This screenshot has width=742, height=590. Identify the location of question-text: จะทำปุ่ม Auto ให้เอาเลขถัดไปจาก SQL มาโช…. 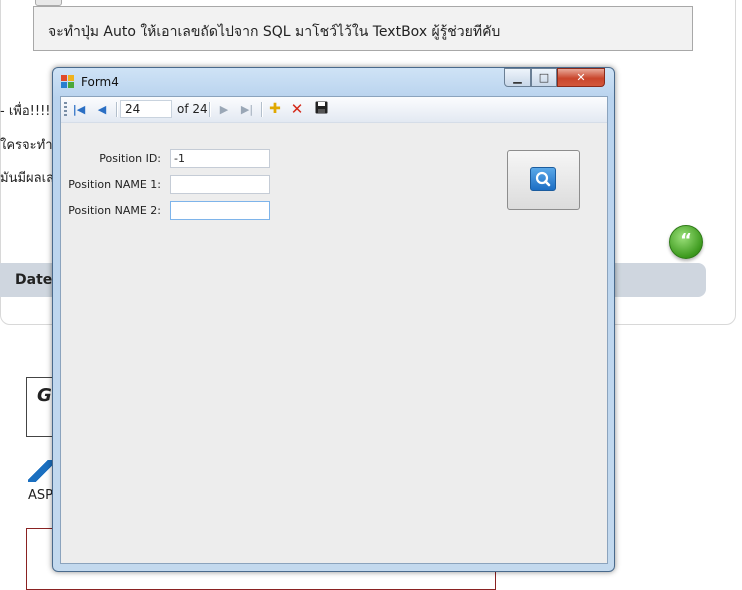
(274, 32).